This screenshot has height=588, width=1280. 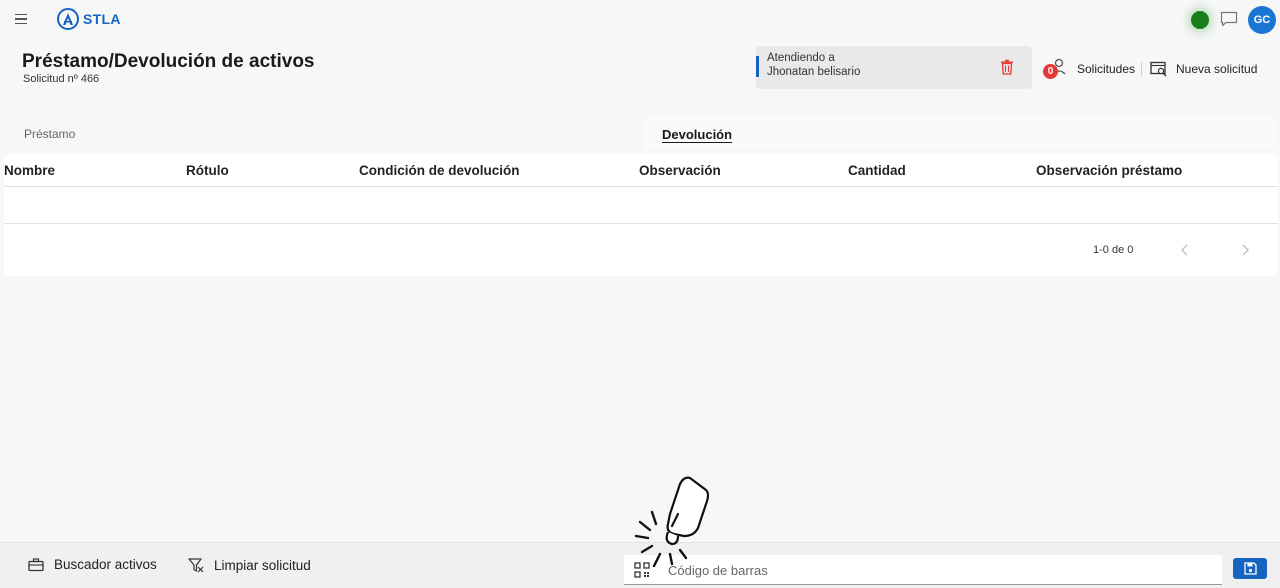 What do you see at coordinates (22, 19) in the screenshot?
I see `menu-icon` at bounding box center [22, 19].